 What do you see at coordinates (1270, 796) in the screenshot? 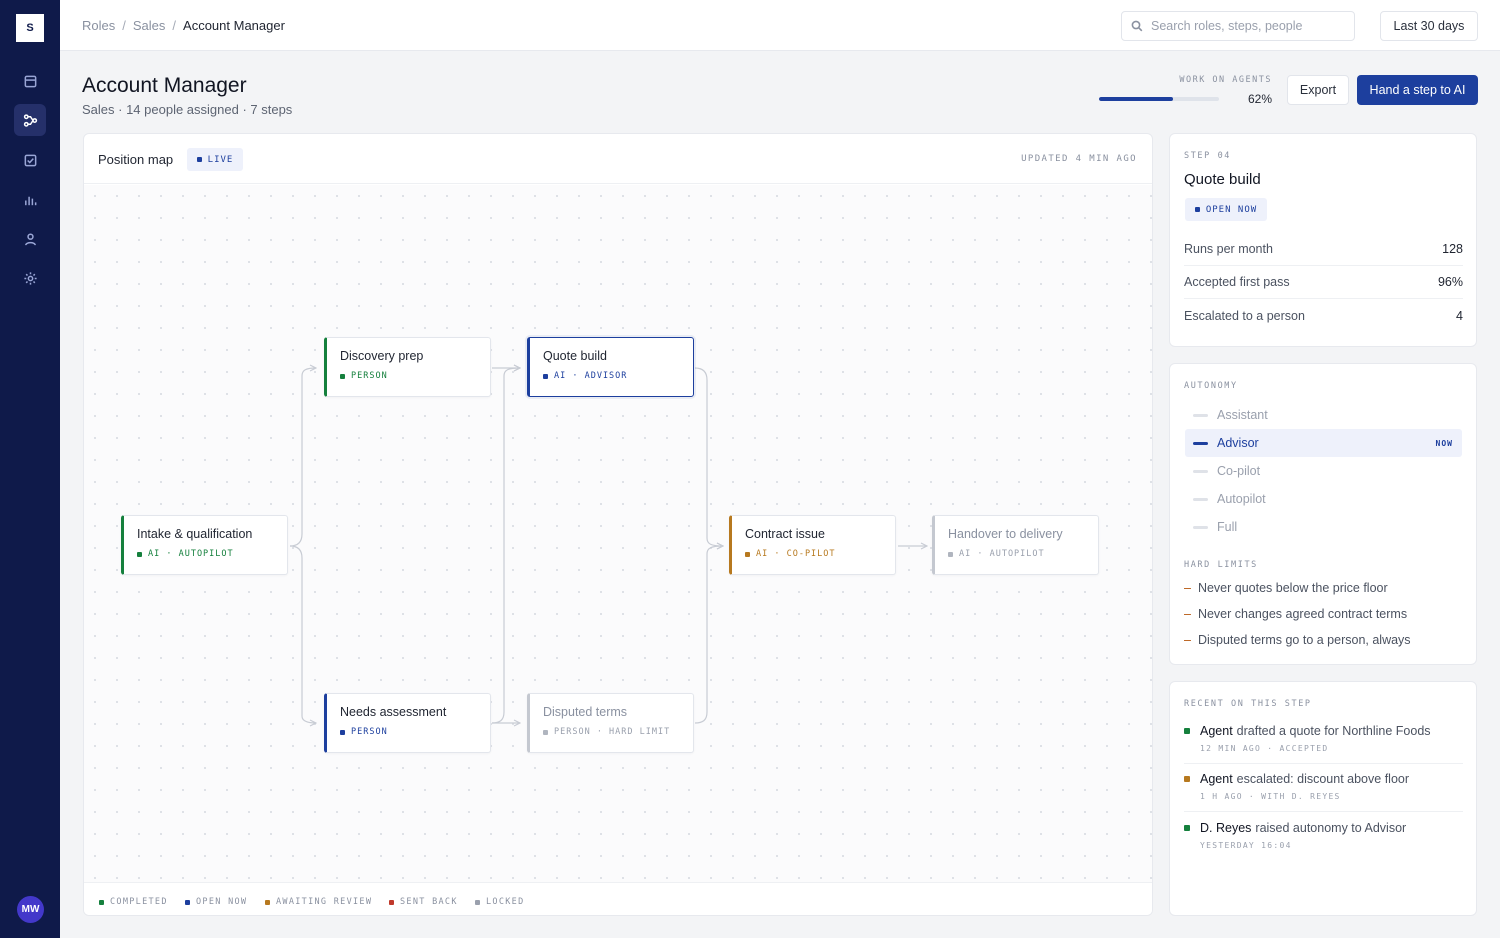
I see `activity-meta: 1 H AGO · WITH D. REYES` at bounding box center [1270, 796].